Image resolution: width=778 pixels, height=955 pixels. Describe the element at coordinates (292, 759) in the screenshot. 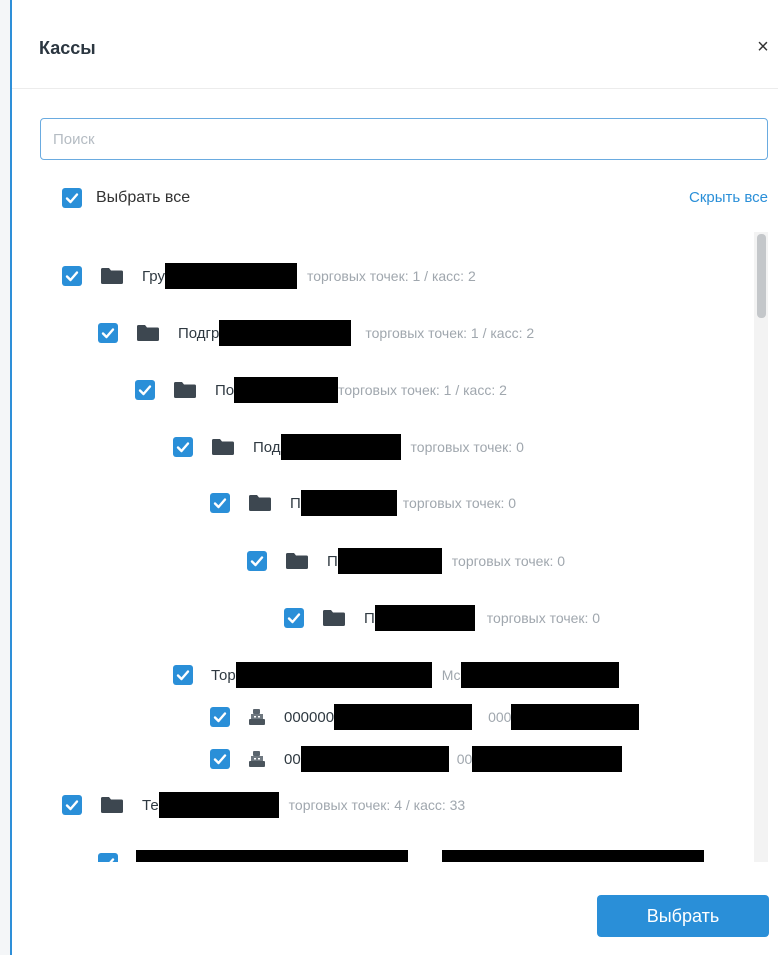

I see `tree-item-name-text: 00` at that location.